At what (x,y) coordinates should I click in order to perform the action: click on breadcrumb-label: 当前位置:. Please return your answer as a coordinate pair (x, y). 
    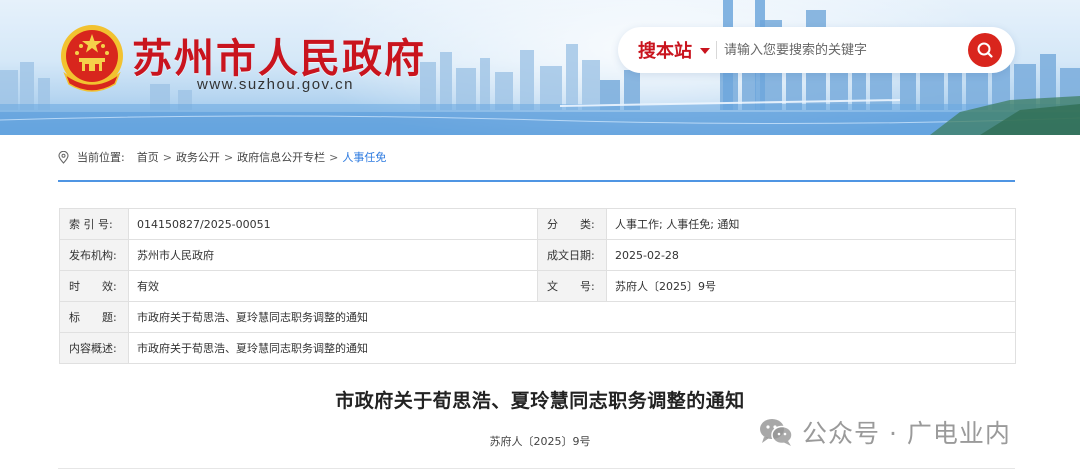
    Looking at the image, I should click on (101, 157).